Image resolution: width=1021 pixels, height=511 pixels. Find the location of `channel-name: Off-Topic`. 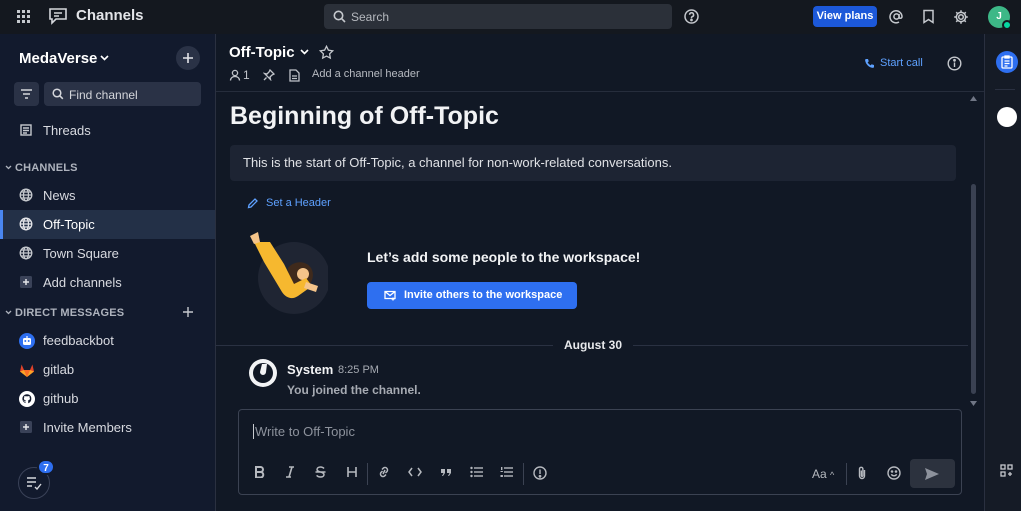

channel-name: Off-Topic is located at coordinates (262, 52).